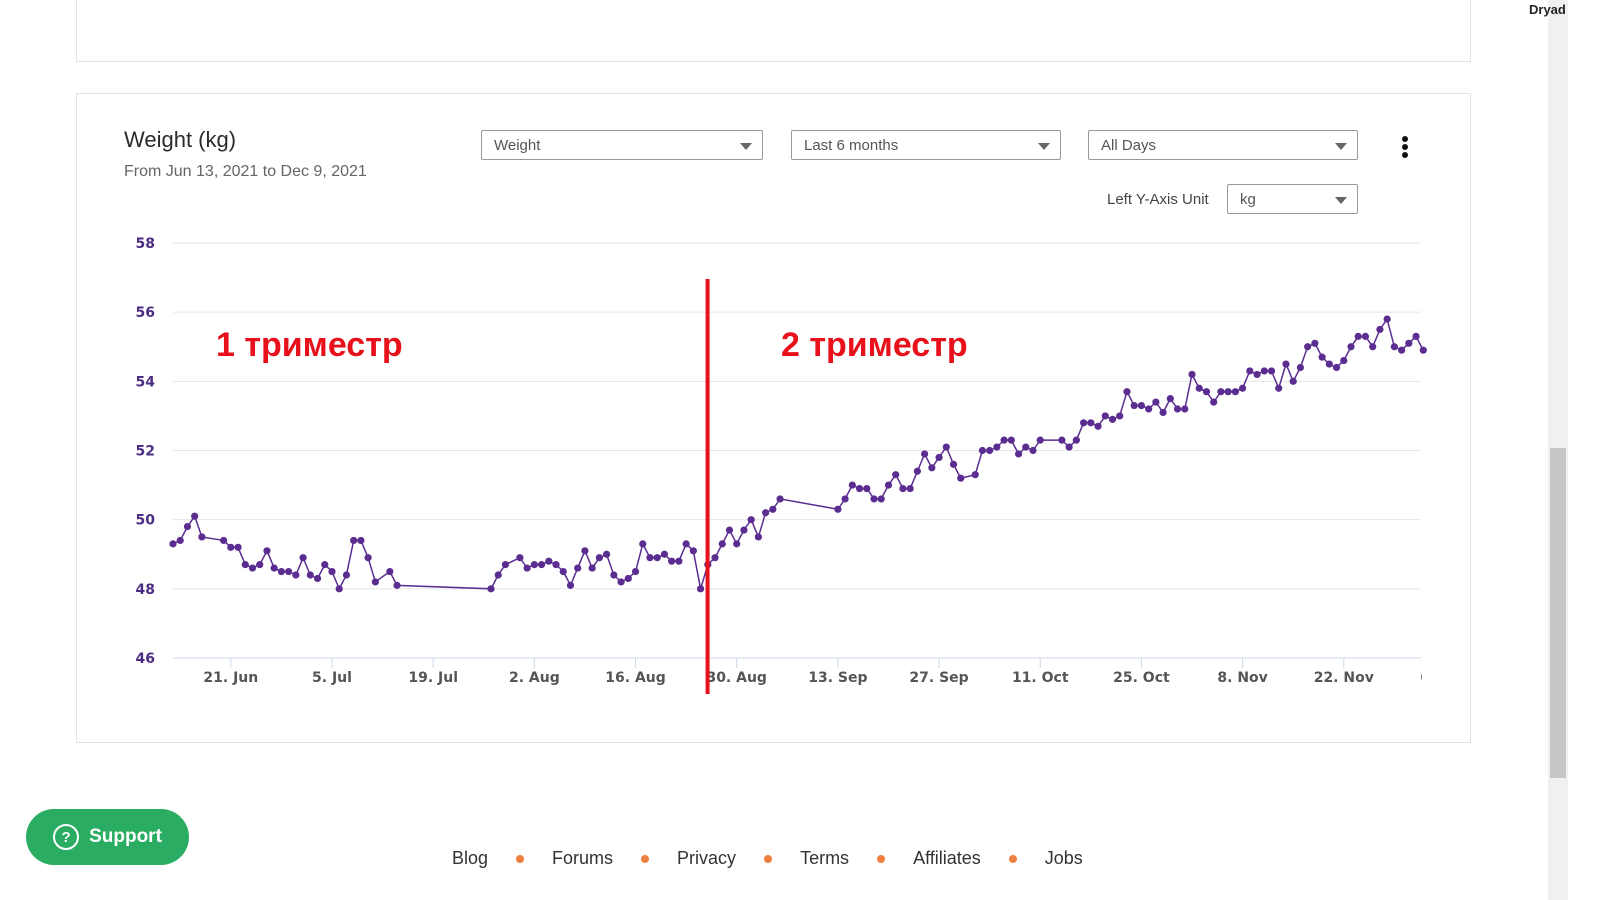 The image size is (1600, 900). Describe the element at coordinates (332, 678) in the screenshot. I see `x-tick-label: 5. Jul` at that location.